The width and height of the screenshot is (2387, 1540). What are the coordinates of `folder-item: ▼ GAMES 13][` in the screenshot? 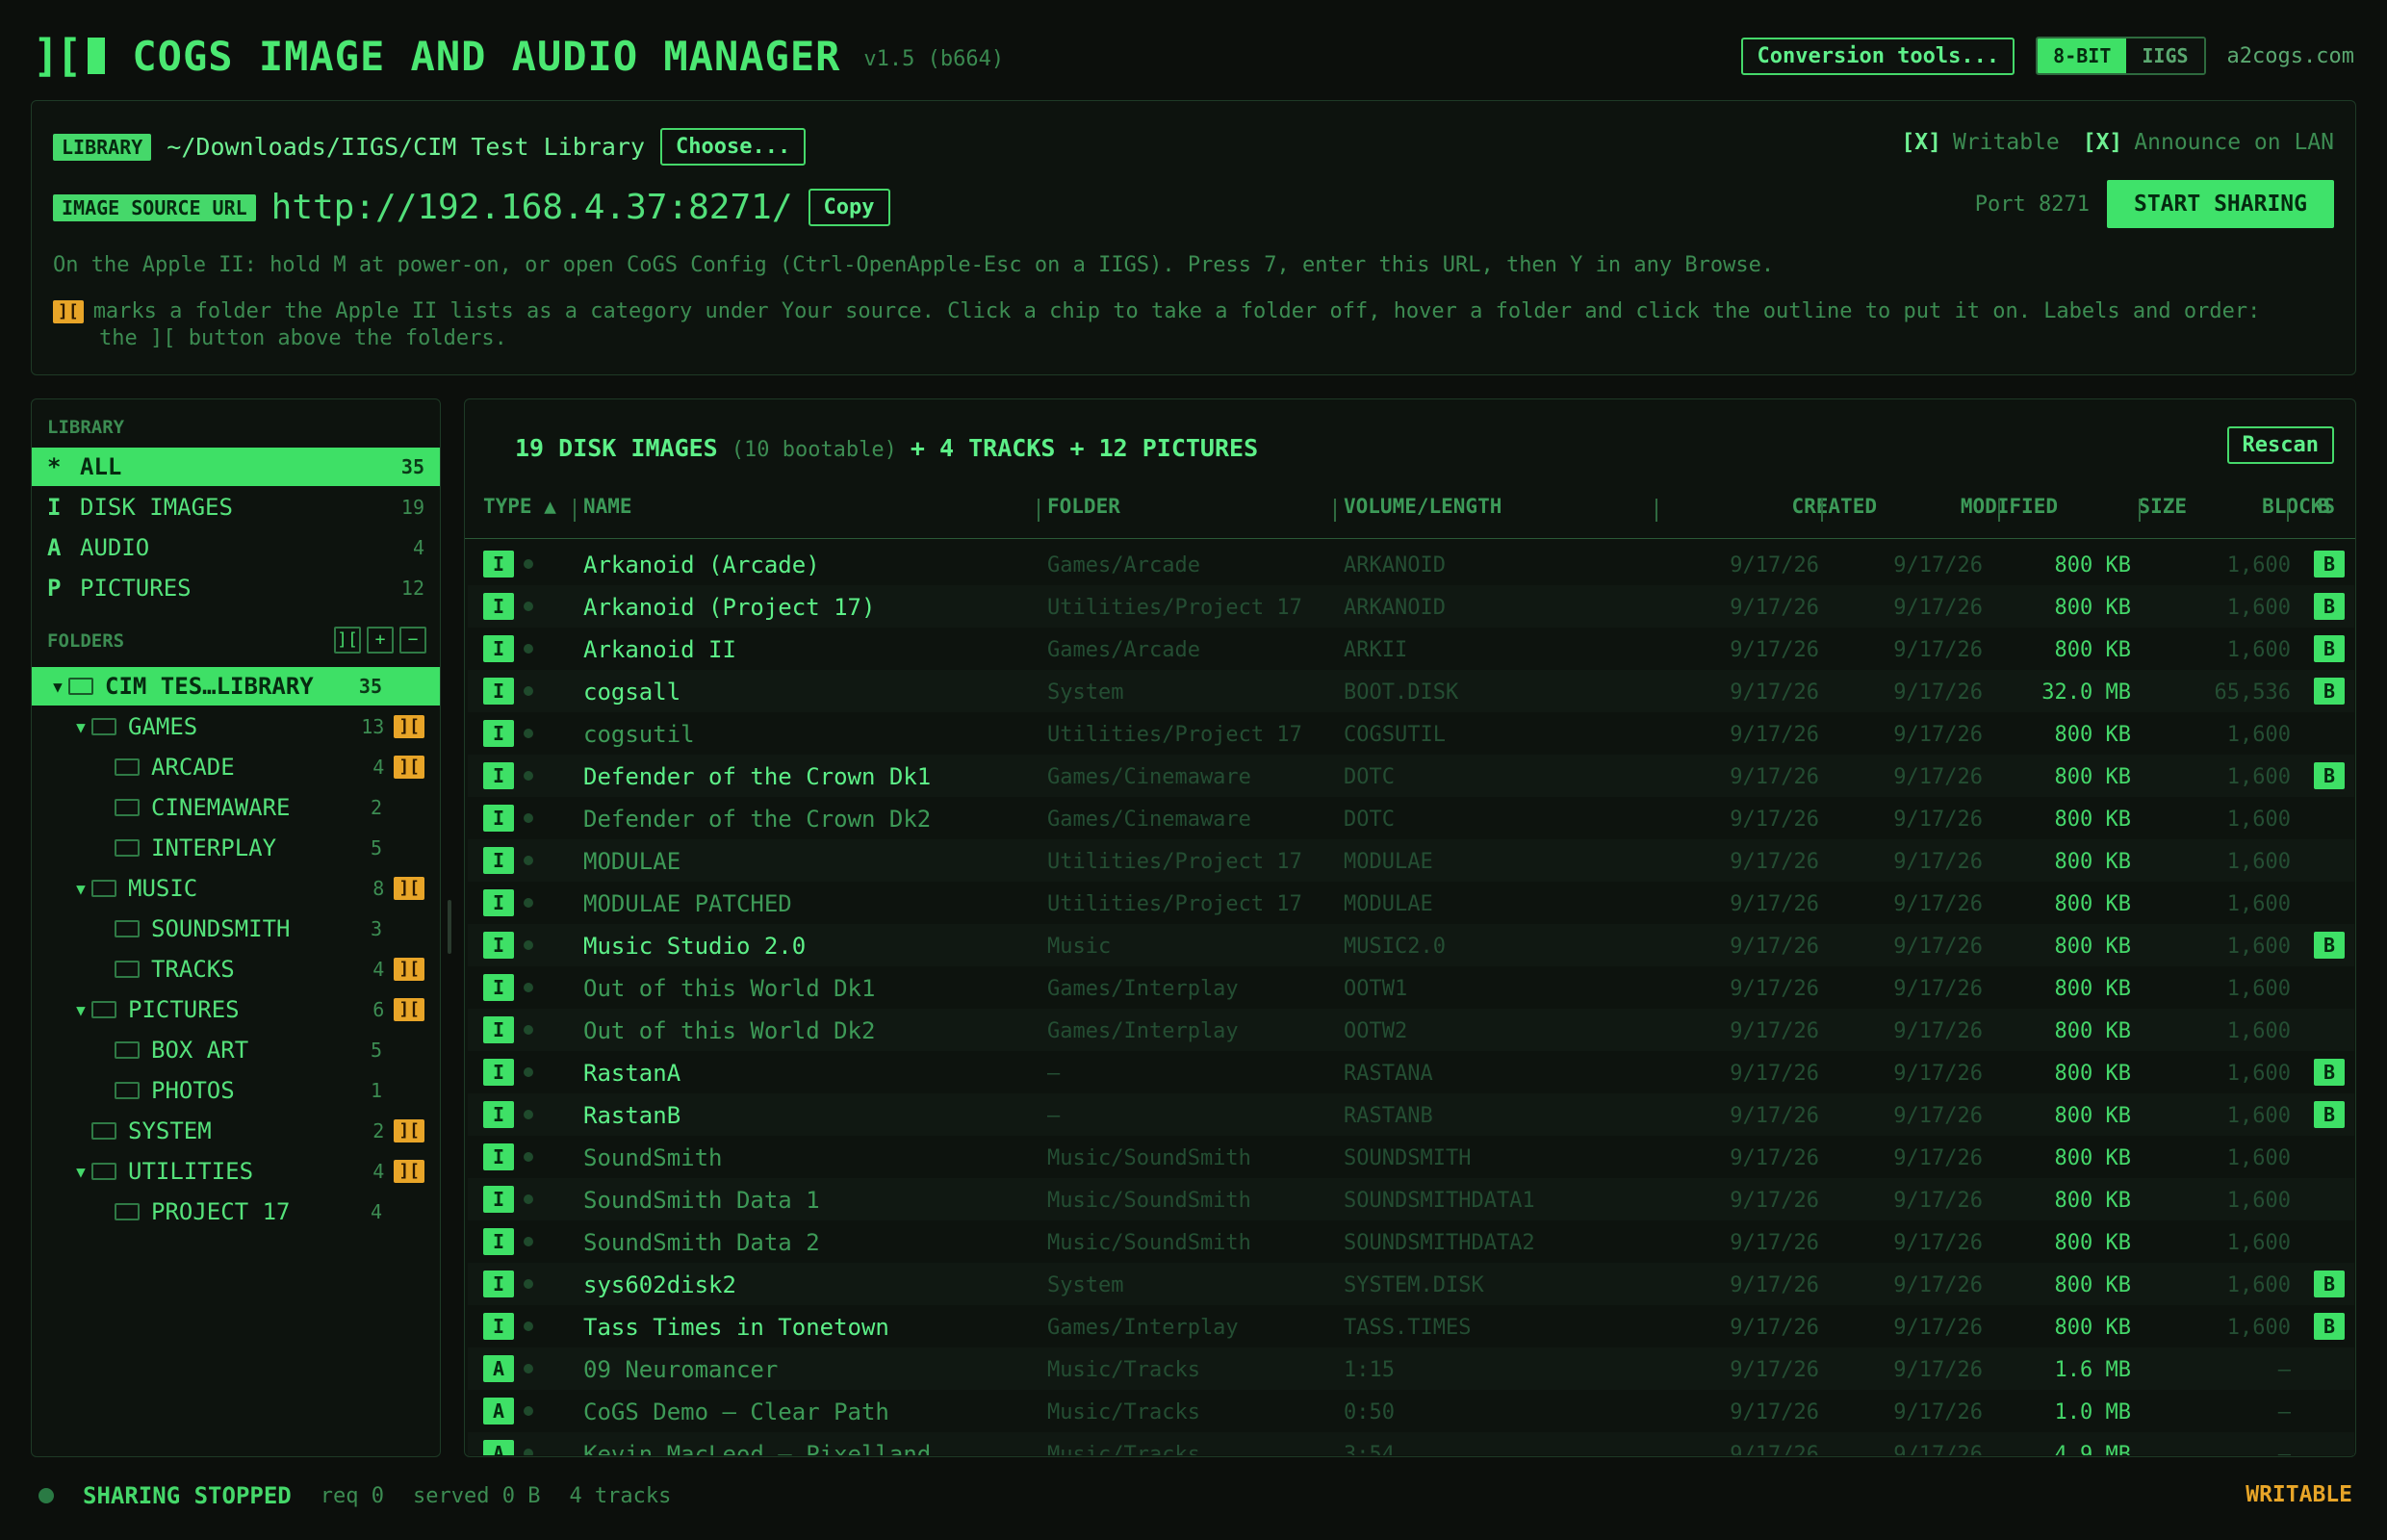 It's located at (236, 726).